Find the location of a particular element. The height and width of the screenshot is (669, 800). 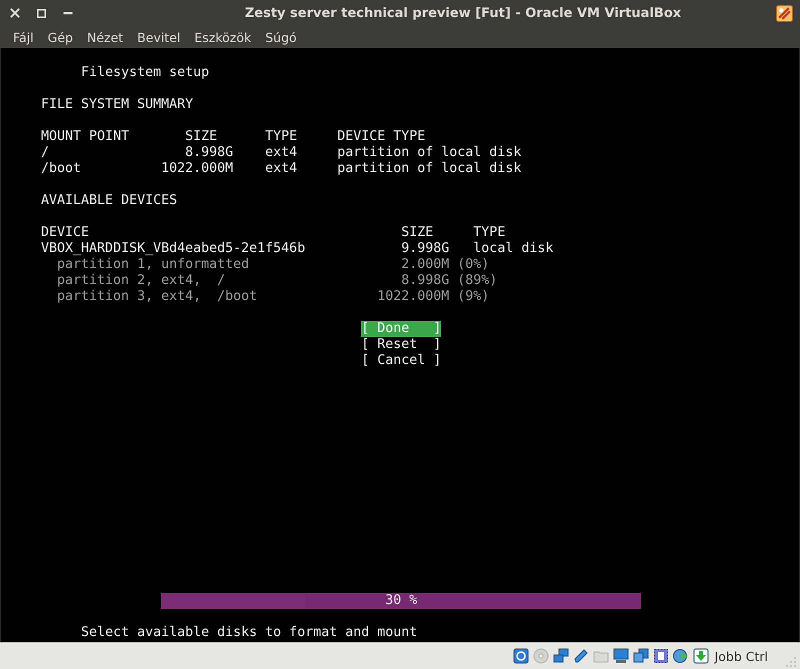

menu-button: [ Reset ] is located at coordinates (401, 345).